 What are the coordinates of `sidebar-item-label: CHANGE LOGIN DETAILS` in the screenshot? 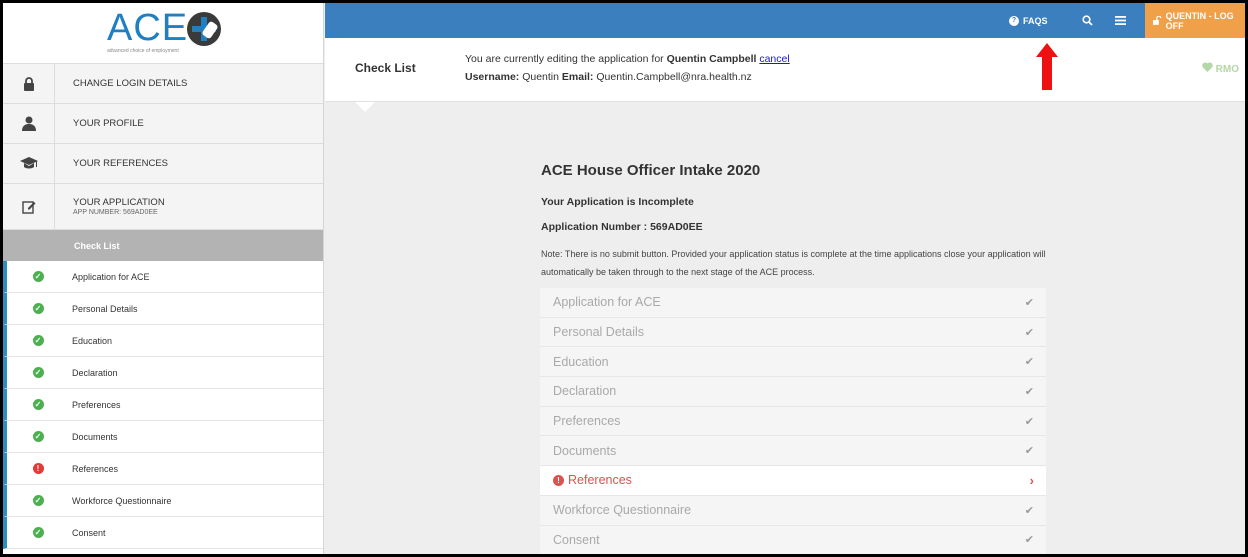 It's located at (130, 83).